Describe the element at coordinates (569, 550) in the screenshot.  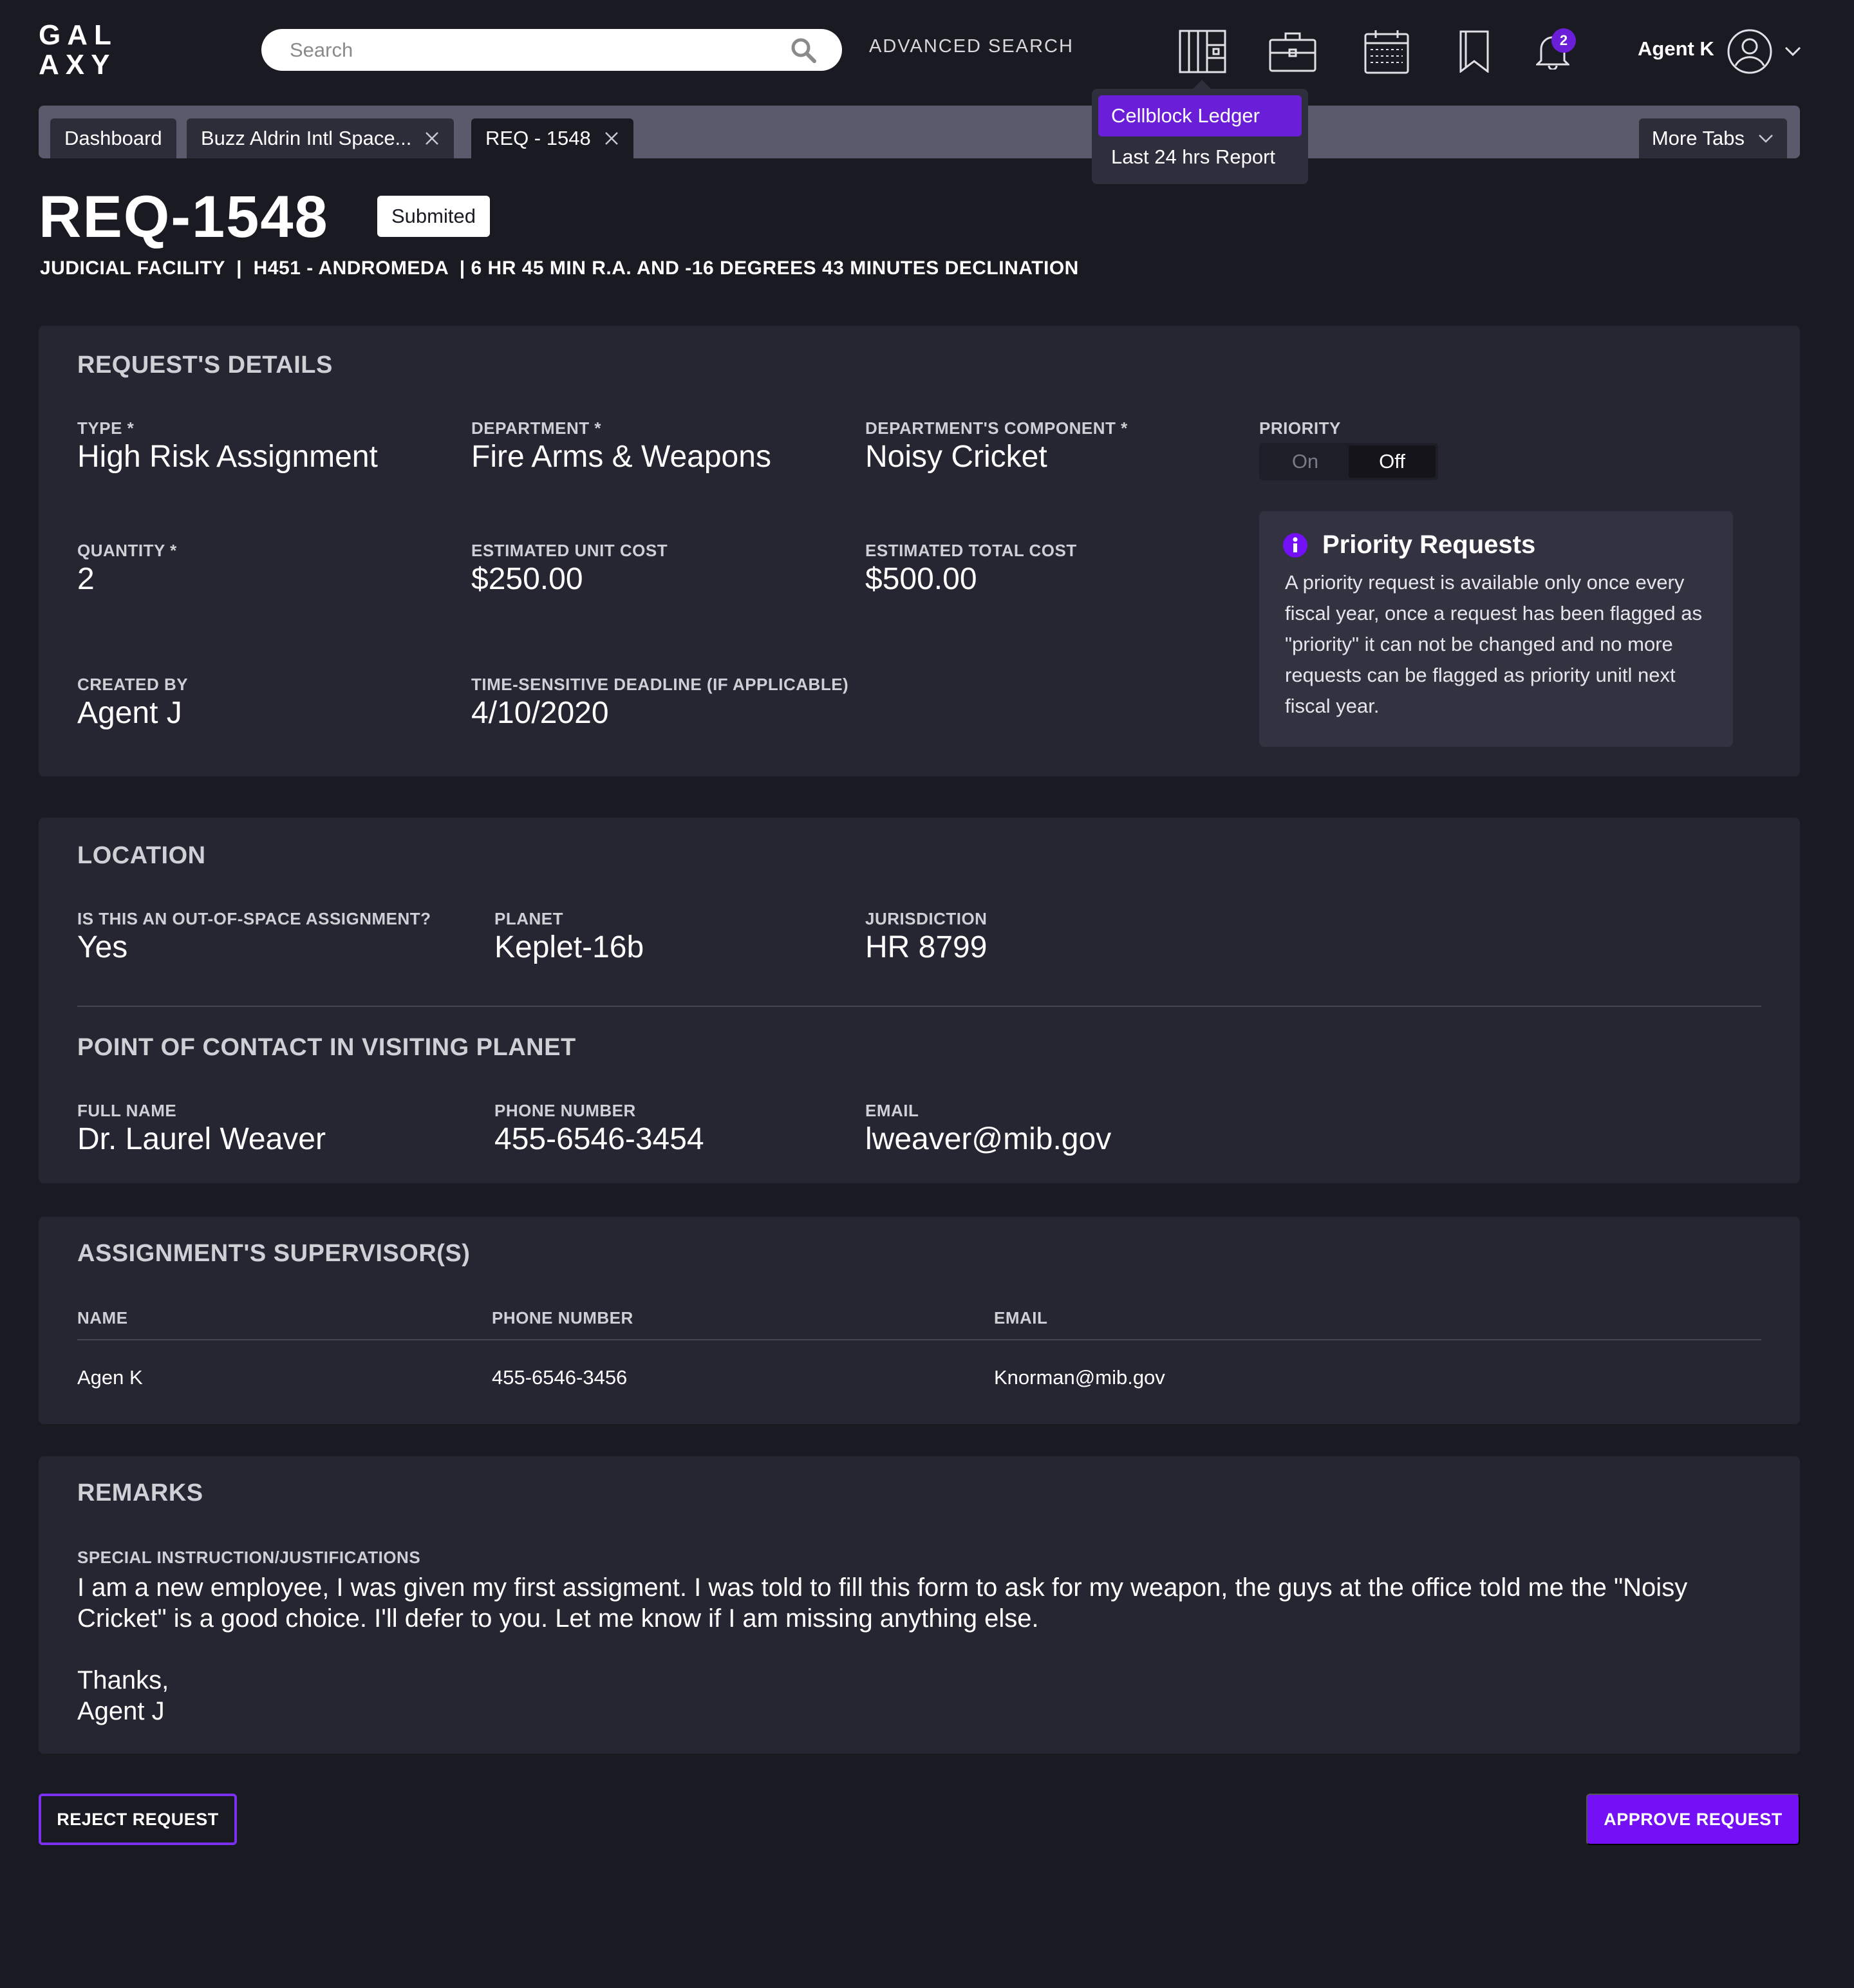
I see `unit-cost-label: ESTIMATED UNIT COST` at that location.